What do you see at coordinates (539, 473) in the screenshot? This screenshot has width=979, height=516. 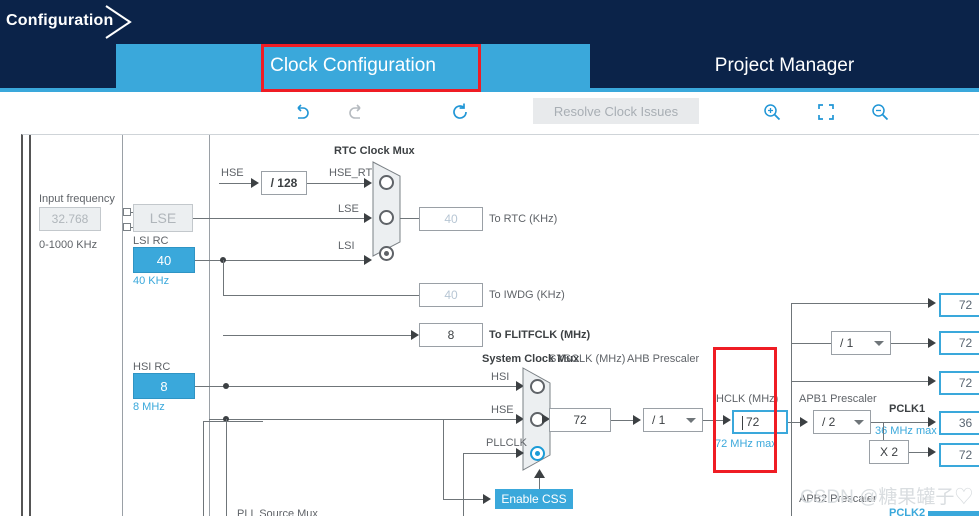 I see `arrow-css-up-icon` at bounding box center [539, 473].